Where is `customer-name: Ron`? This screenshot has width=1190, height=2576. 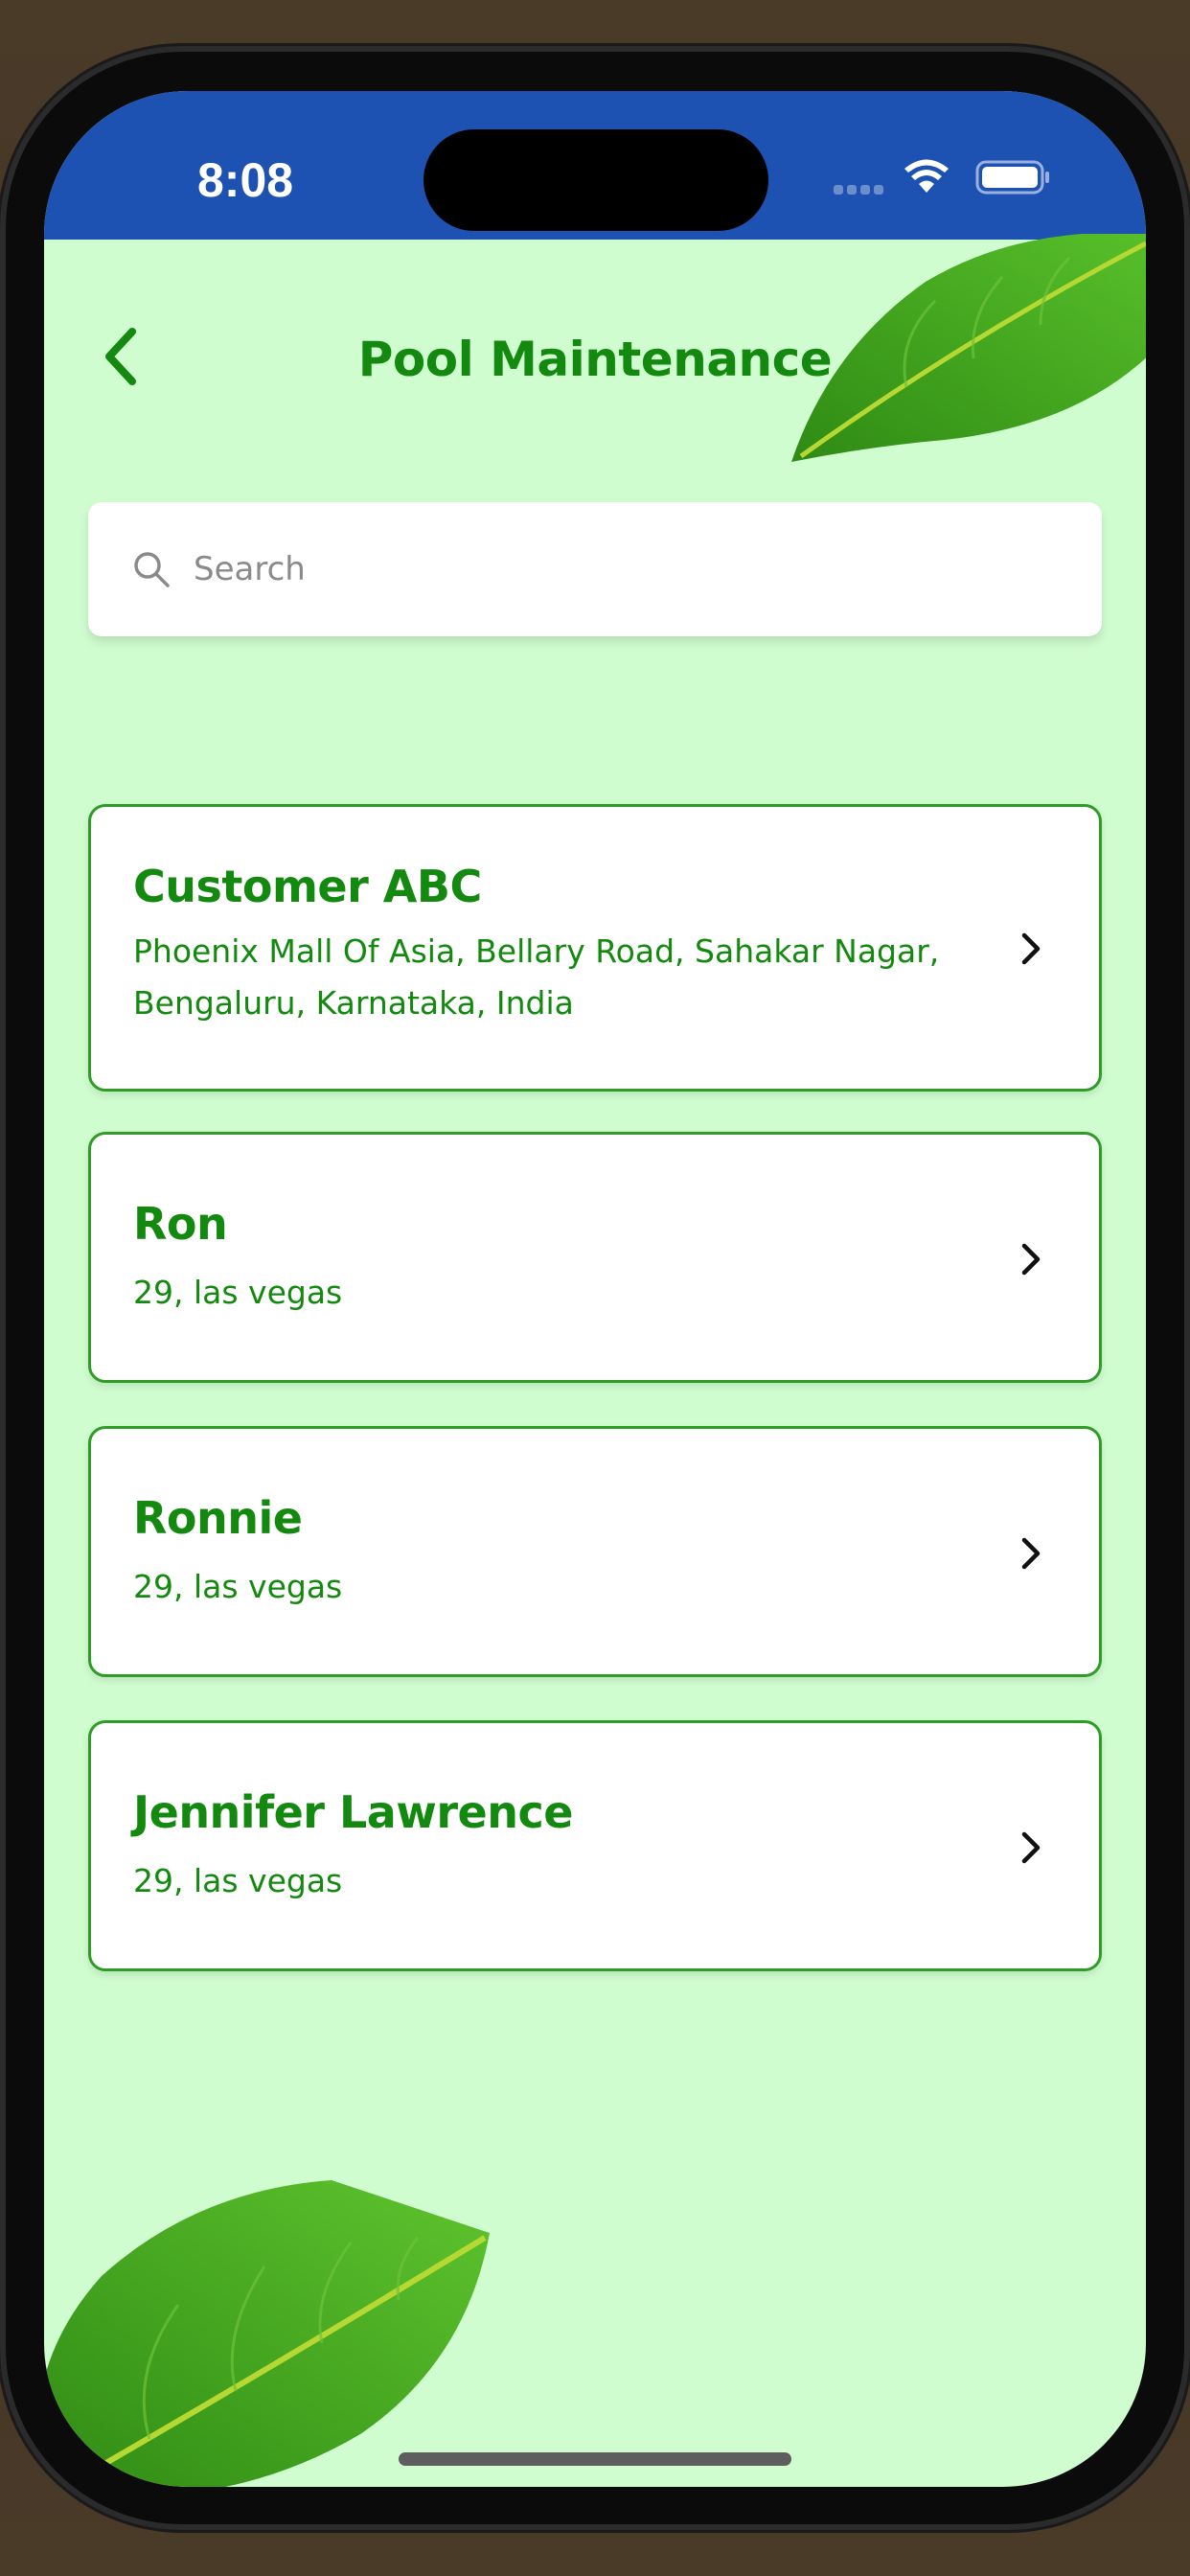
customer-name: Ron is located at coordinates (181, 1224).